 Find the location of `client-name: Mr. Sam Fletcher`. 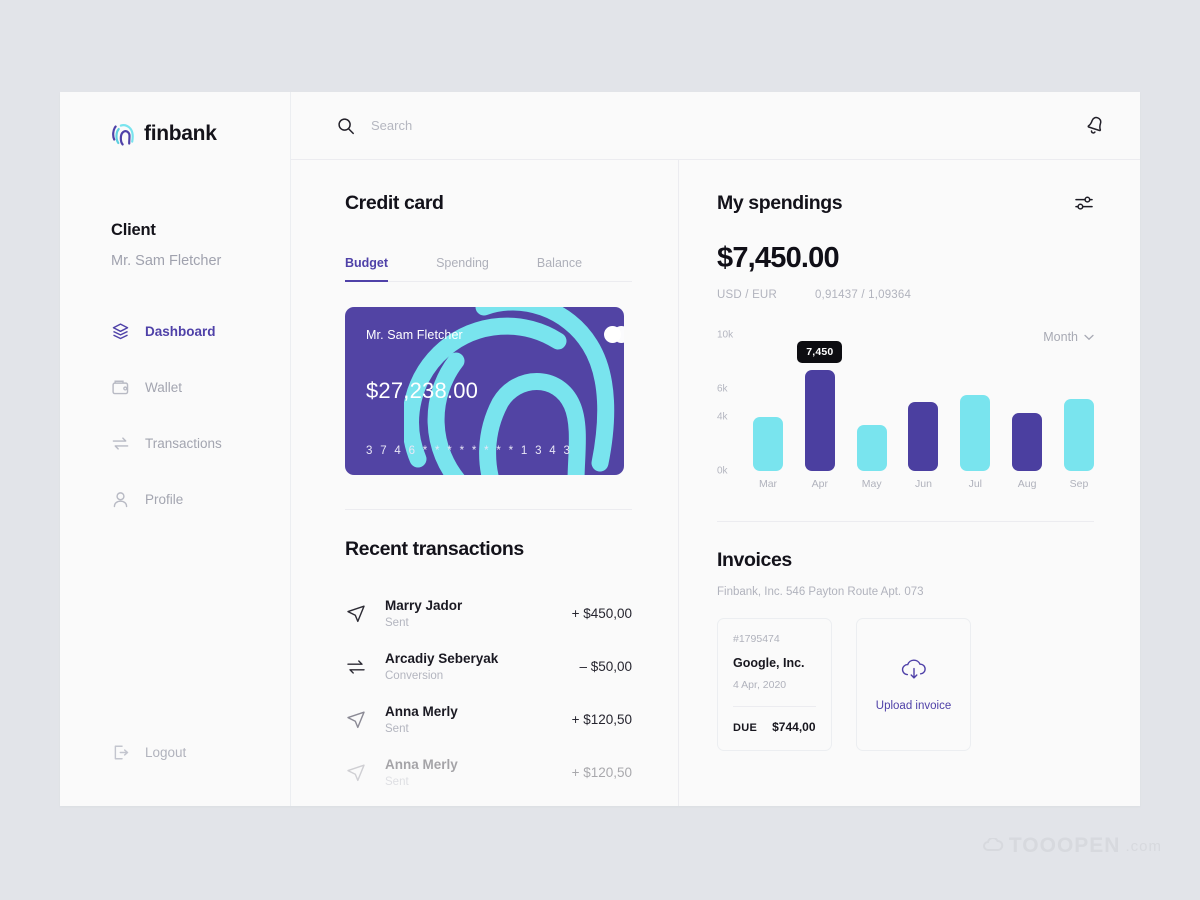

client-name: Mr. Sam Fletcher is located at coordinates (166, 261).